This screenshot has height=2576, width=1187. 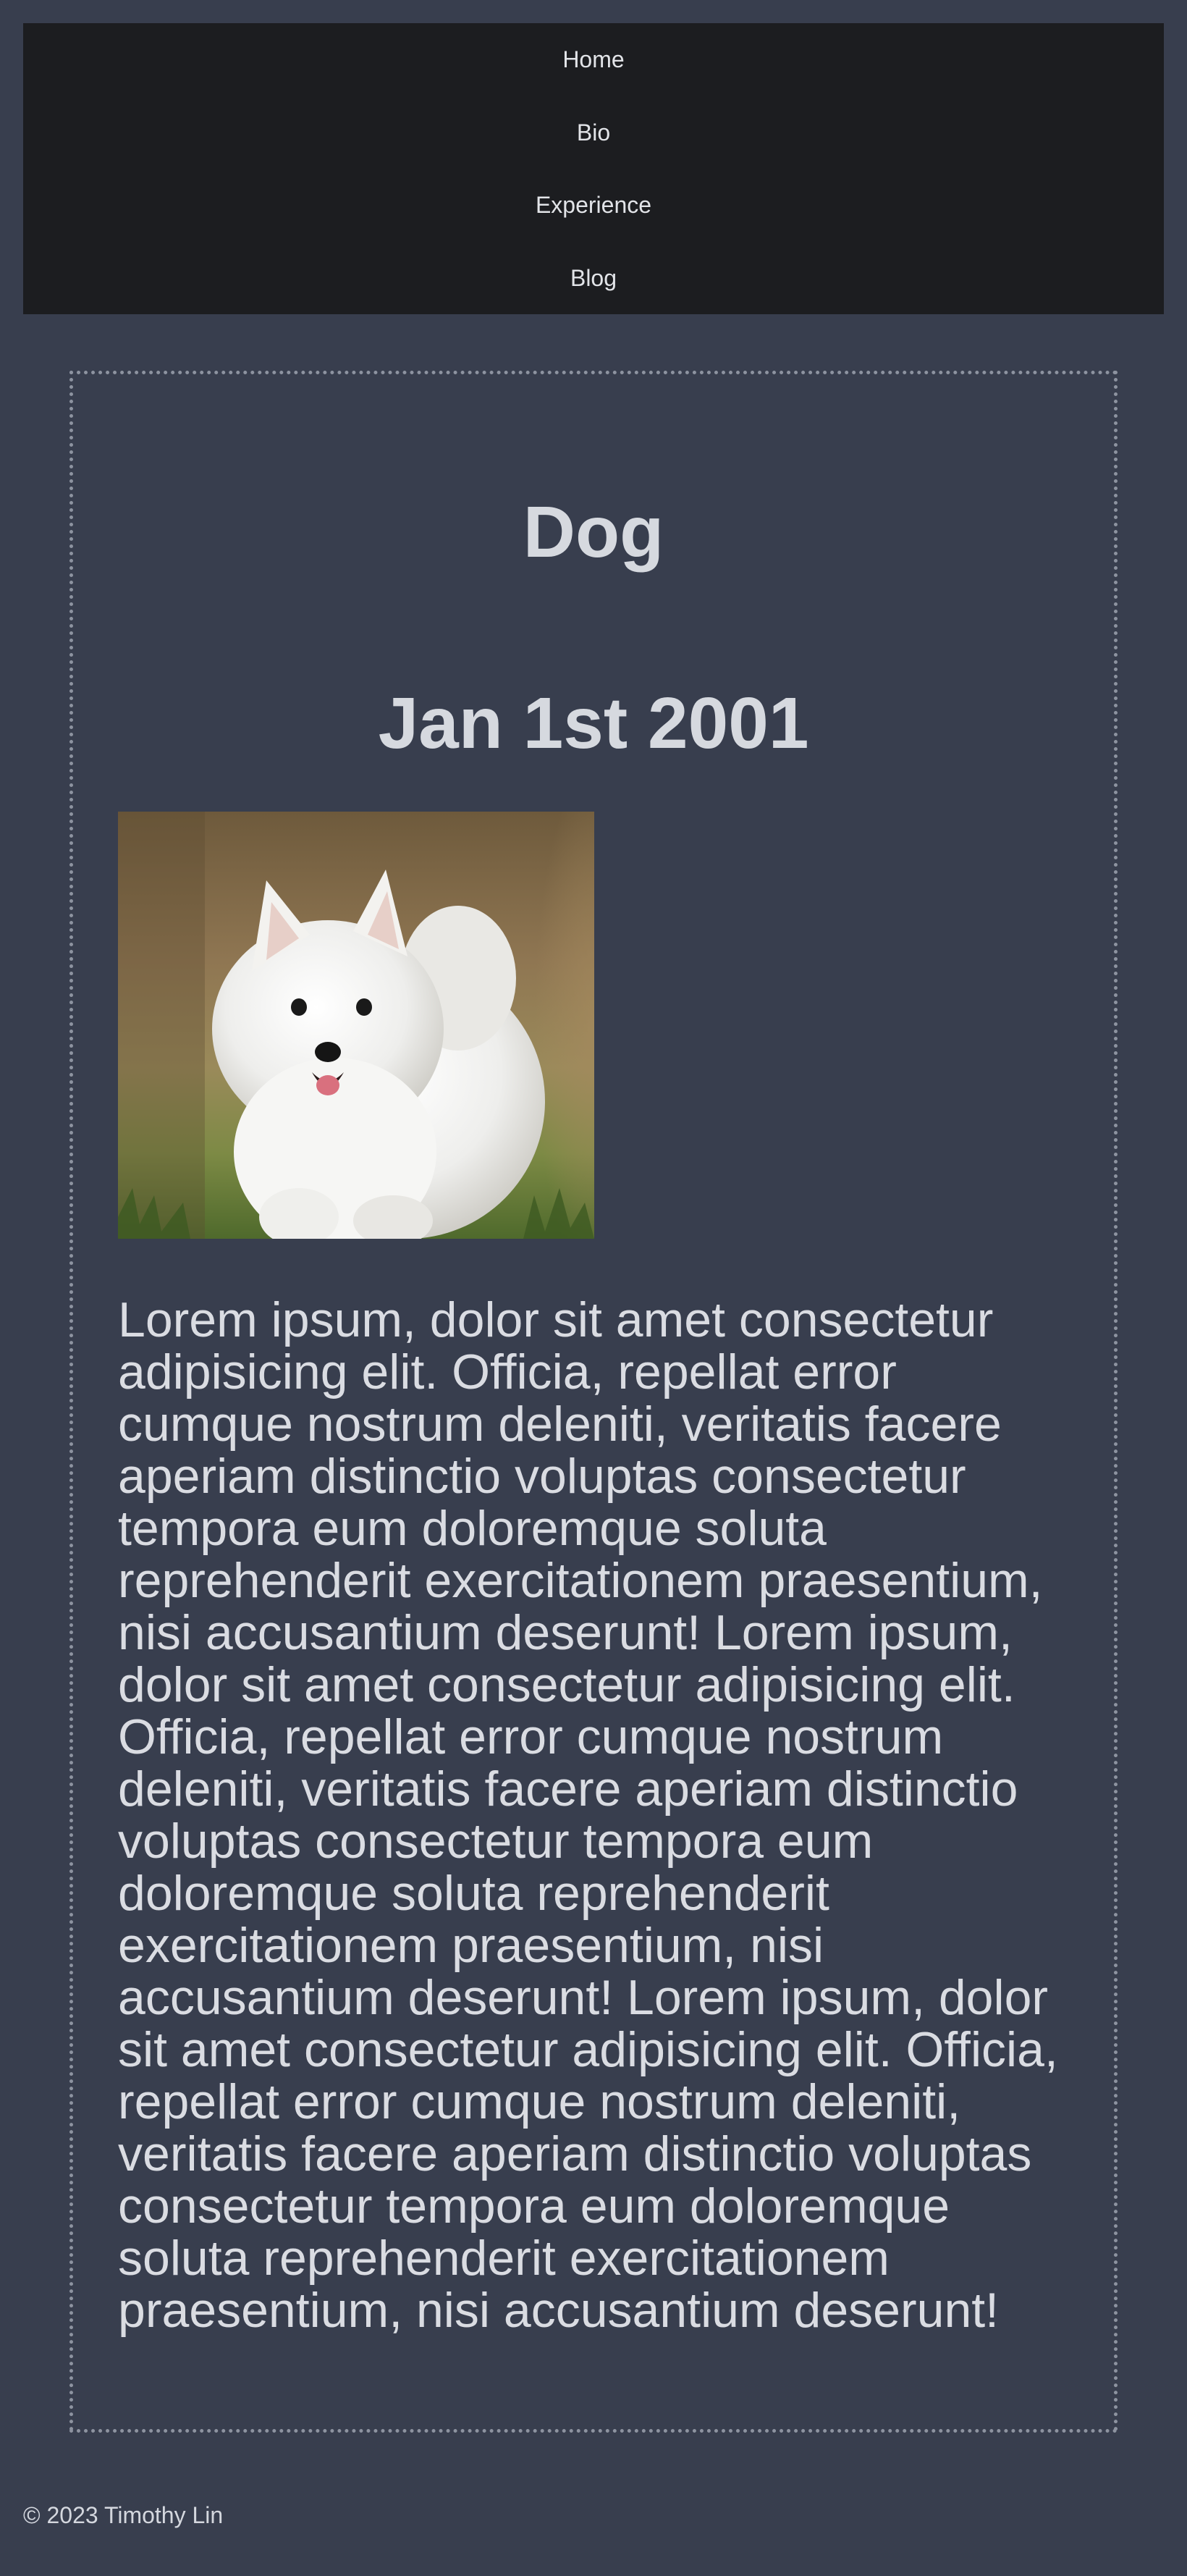 I want to click on main-nav: Home Bio Experience Blog, so click(x=593, y=168).